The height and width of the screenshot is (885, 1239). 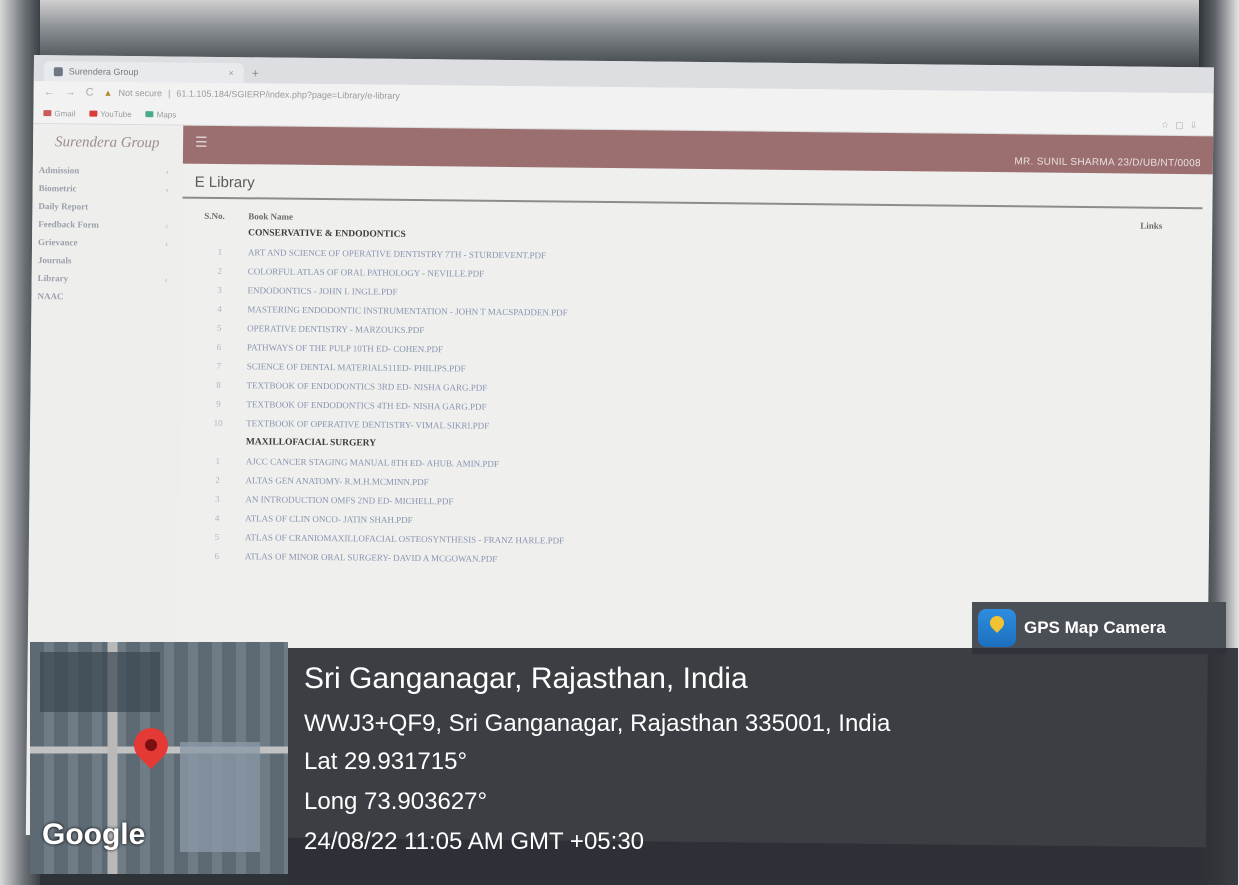 I want to click on youtube-icon, so click(x=93, y=114).